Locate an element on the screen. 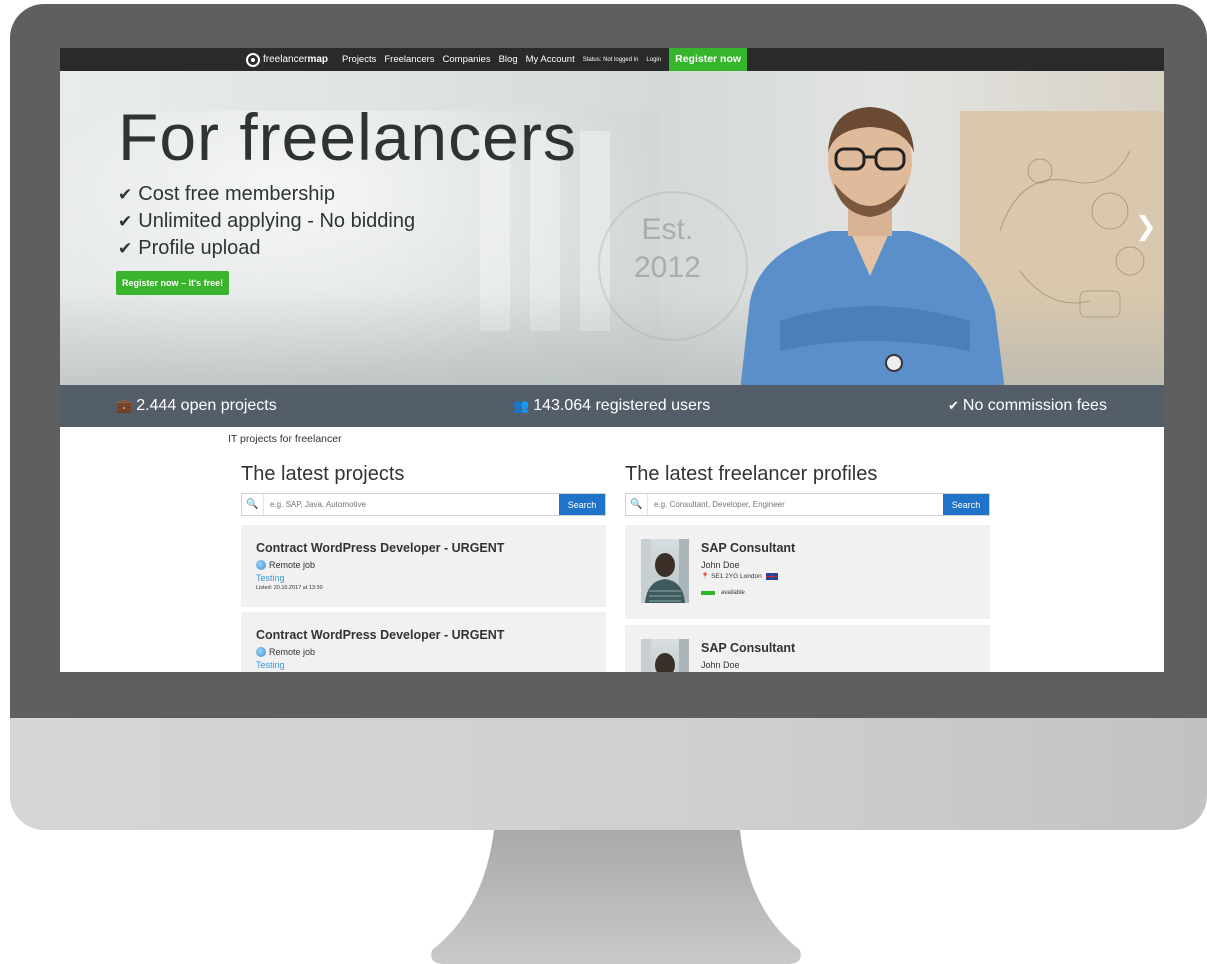  monitor-stand is located at coordinates (616, 897).